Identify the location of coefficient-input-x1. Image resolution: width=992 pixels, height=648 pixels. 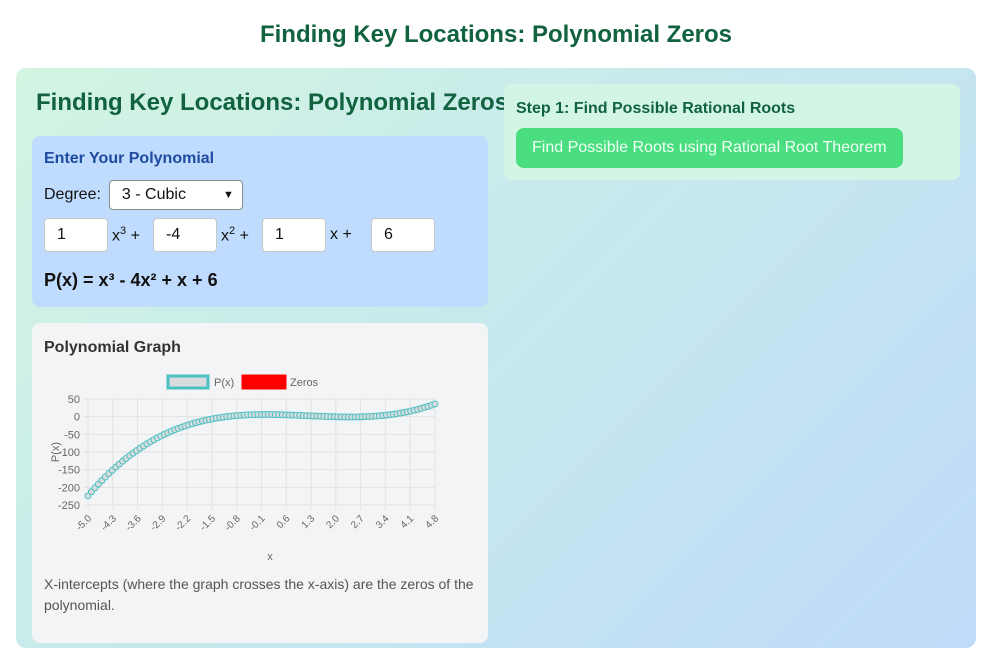
(294, 235).